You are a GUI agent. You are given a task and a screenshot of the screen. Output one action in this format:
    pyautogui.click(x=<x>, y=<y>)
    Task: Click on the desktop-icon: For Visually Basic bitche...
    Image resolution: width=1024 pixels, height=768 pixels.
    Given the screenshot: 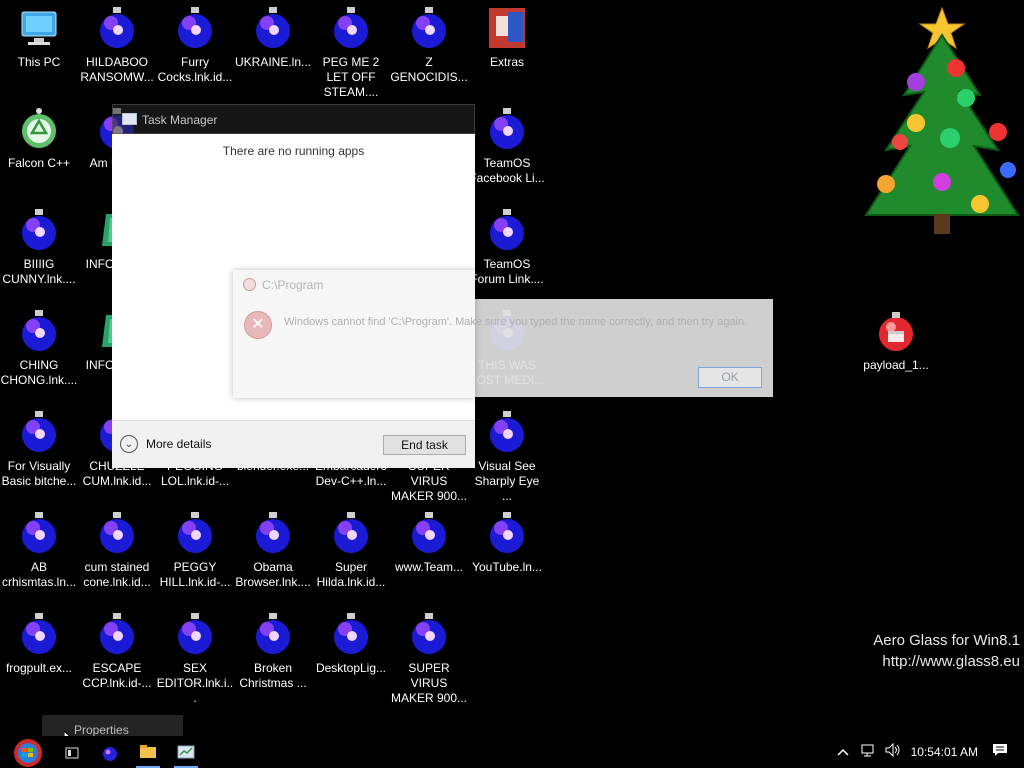 What is the action you would take?
    pyautogui.click(x=39, y=449)
    